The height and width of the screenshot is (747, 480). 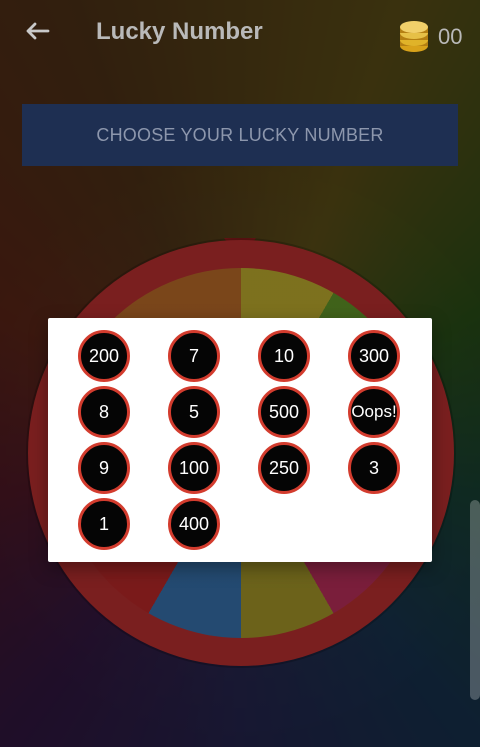 I want to click on page-title: Lucky Number, so click(x=179, y=31).